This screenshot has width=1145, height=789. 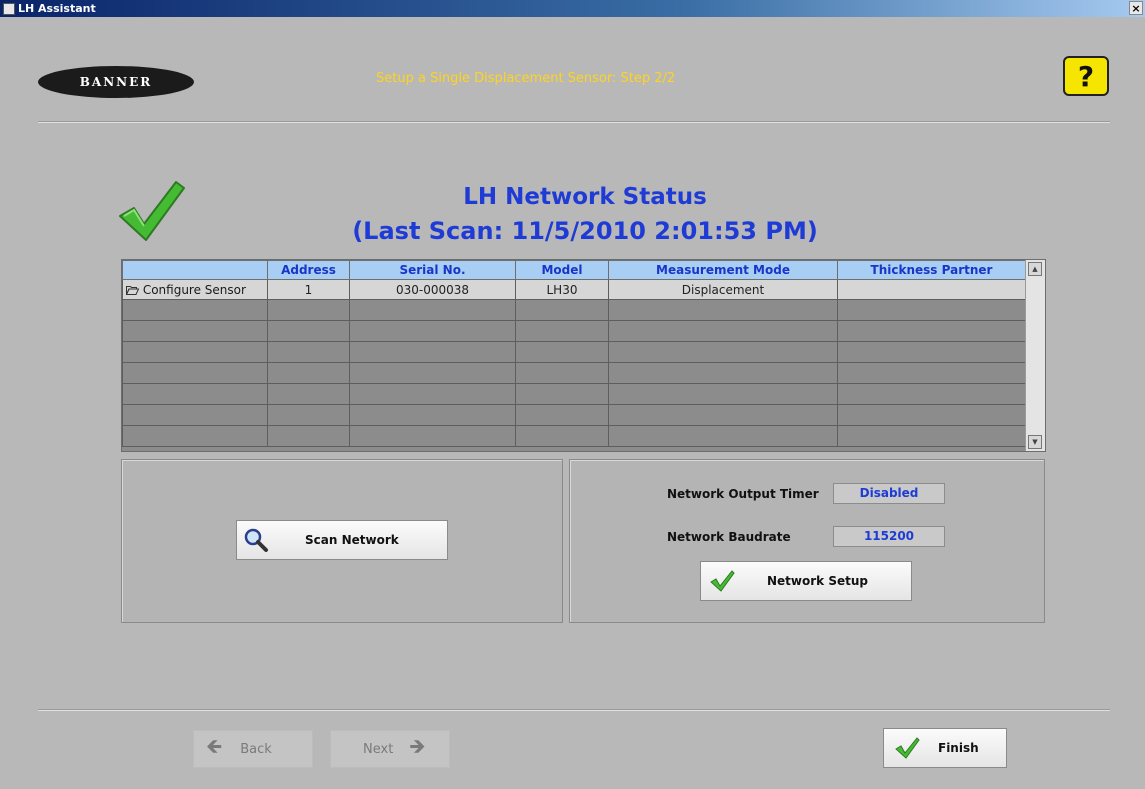 I want to click on question-mark-icon: ?, so click(x=1086, y=76).